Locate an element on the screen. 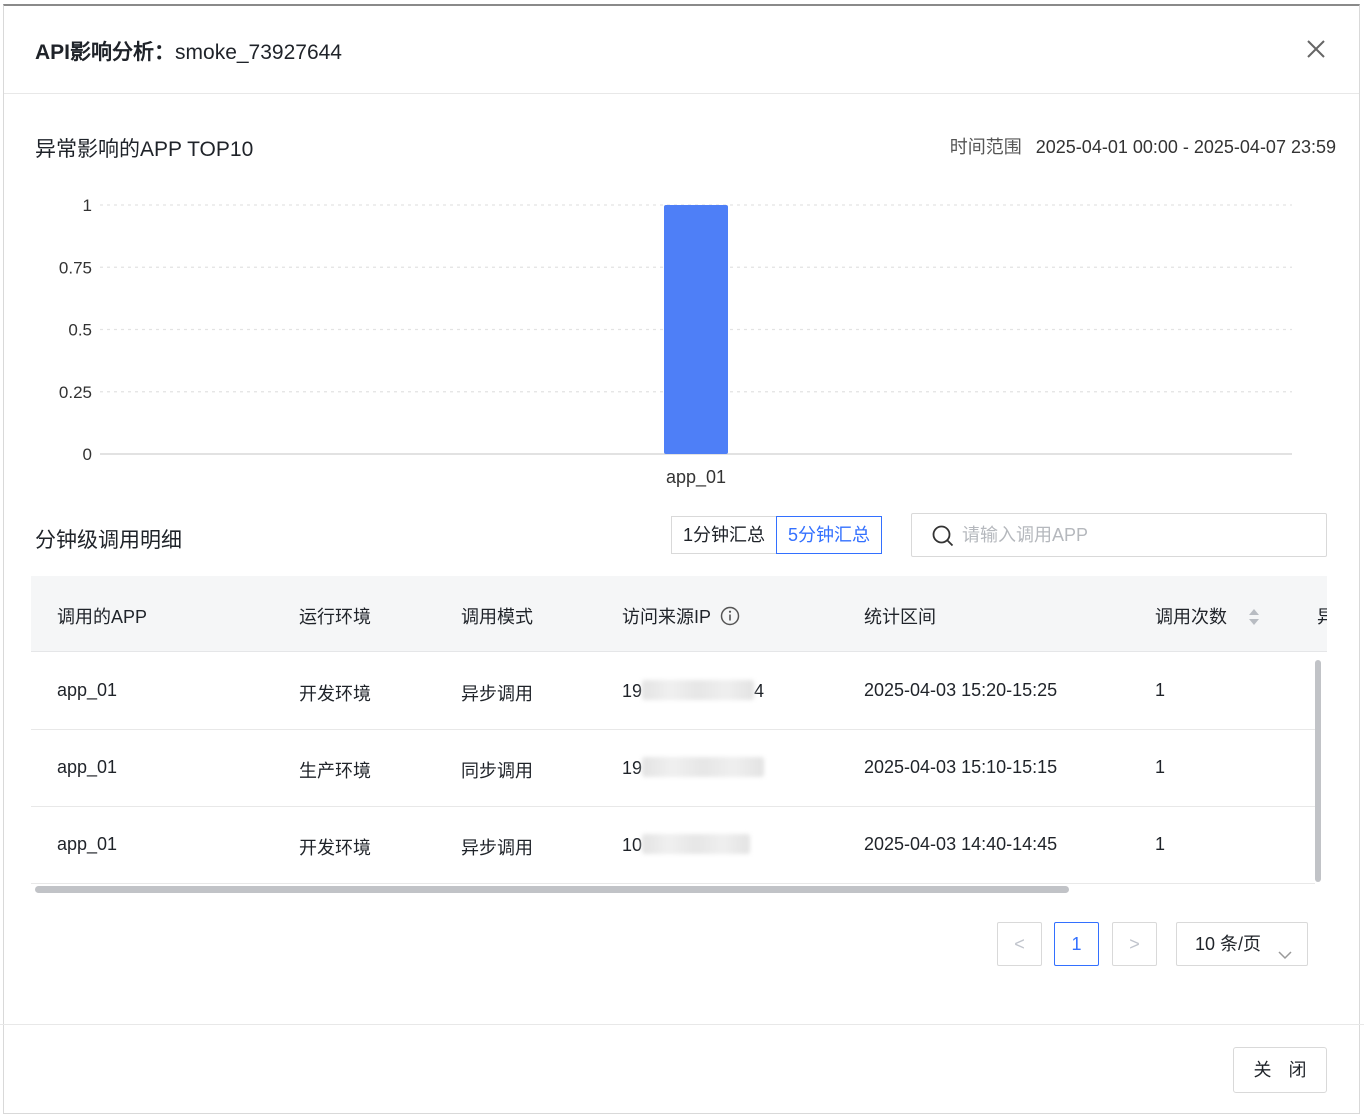 The height and width of the screenshot is (1118, 1364). cell-mode: 同步调用 is located at coordinates (497, 771).